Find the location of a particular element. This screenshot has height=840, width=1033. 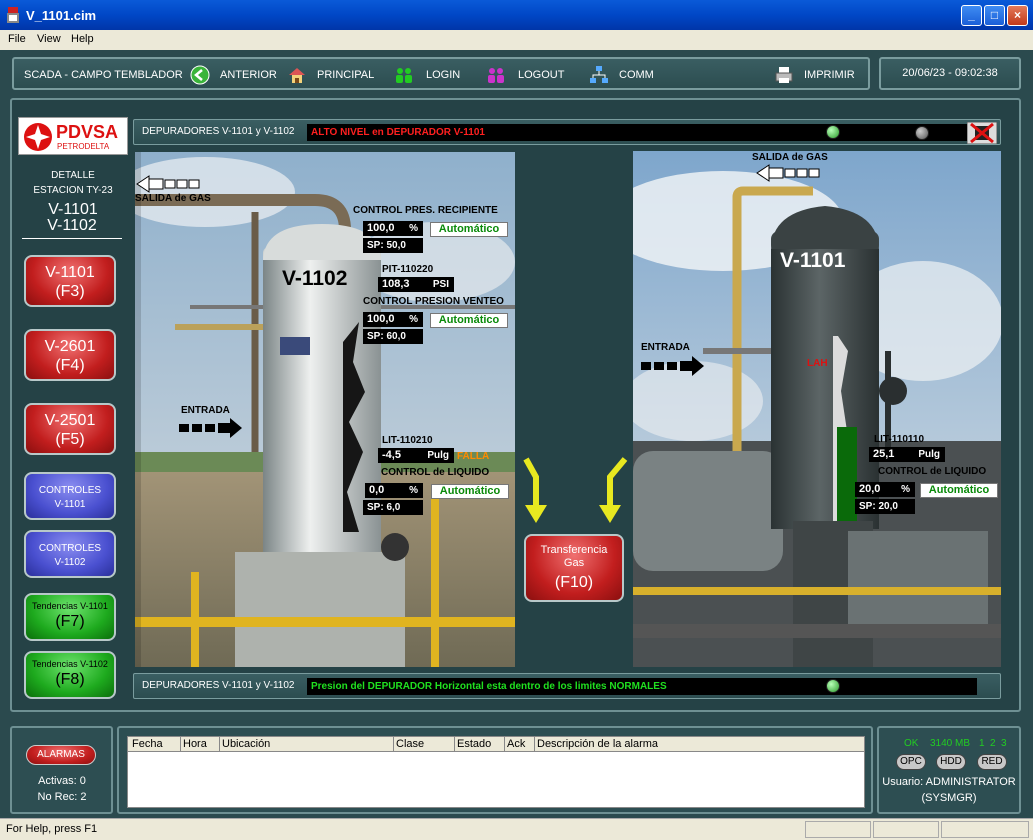

v1101-lah-indicator: LAH is located at coordinates (817, 363).